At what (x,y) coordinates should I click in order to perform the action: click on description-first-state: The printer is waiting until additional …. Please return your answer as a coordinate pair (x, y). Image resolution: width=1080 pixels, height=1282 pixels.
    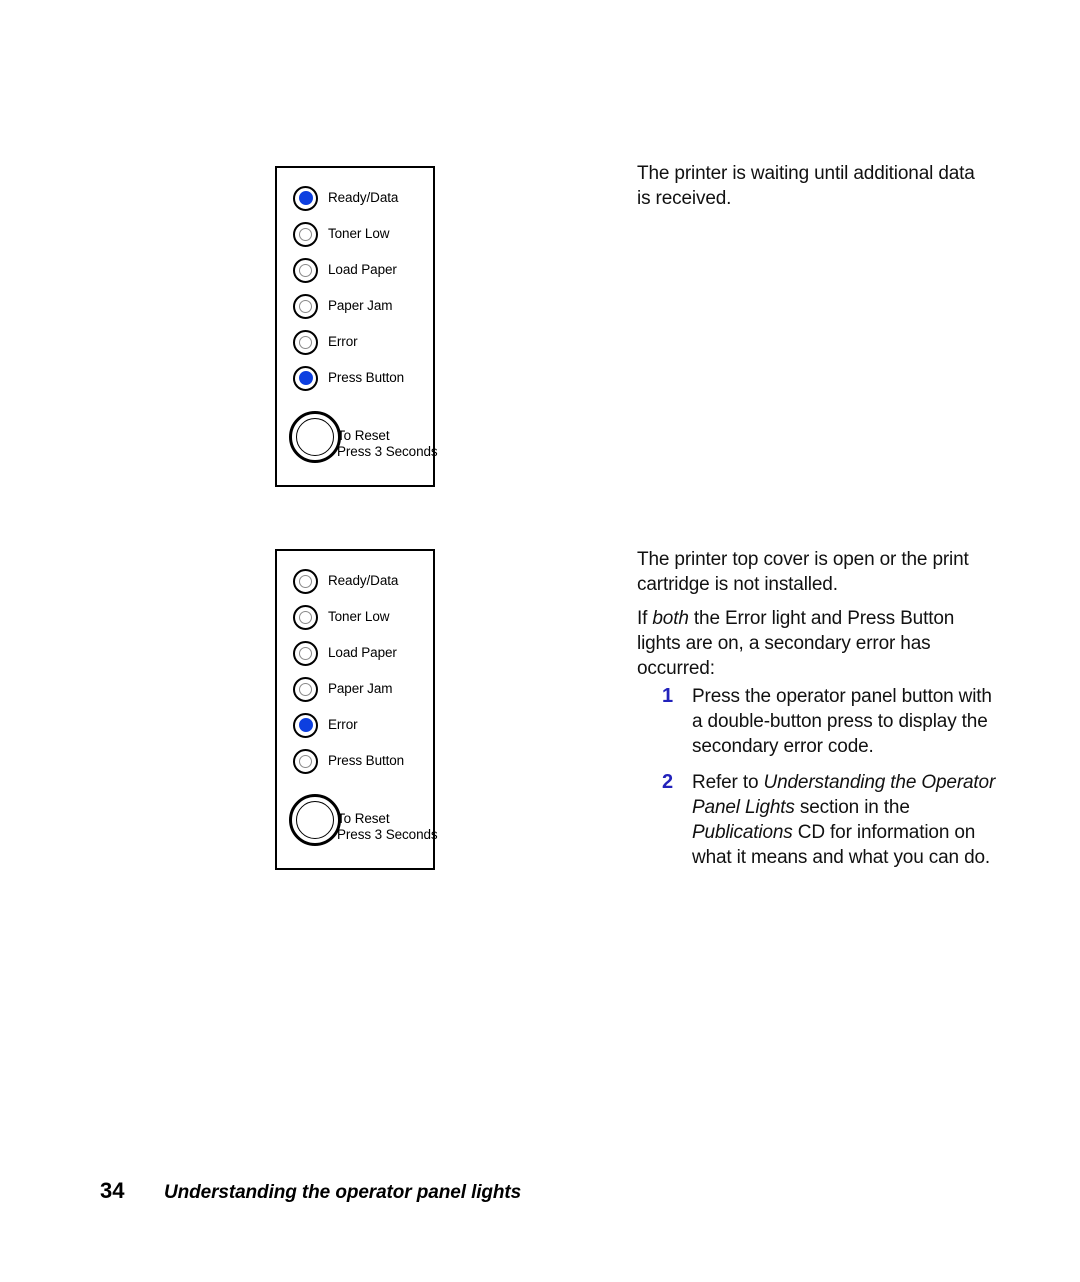
    Looking at the image, I should click on (806, 186).